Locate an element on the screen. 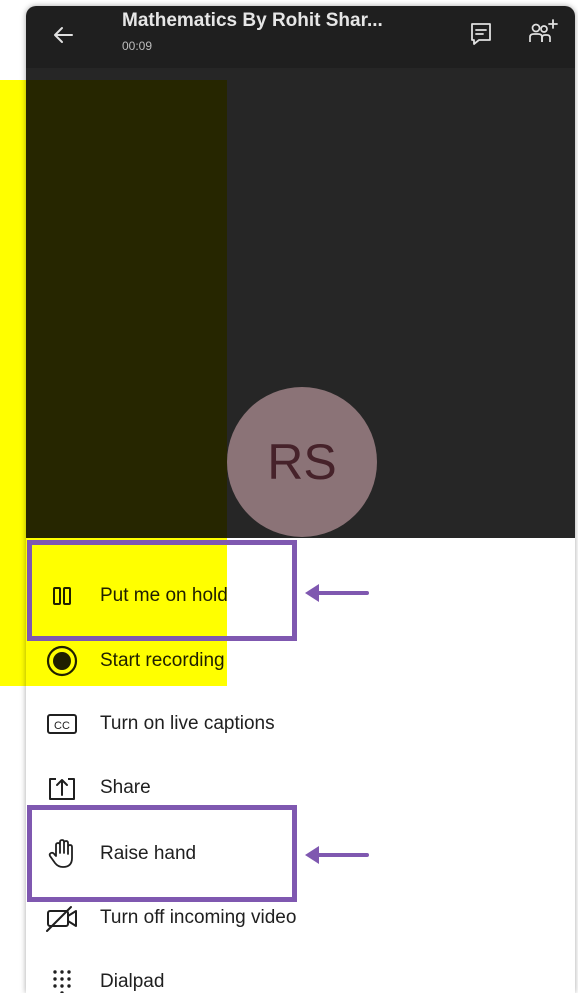 The width and height of the screenshot is (578, 993). menu-item-raise-hand: Raise hand is located at coordinates (300, 854).